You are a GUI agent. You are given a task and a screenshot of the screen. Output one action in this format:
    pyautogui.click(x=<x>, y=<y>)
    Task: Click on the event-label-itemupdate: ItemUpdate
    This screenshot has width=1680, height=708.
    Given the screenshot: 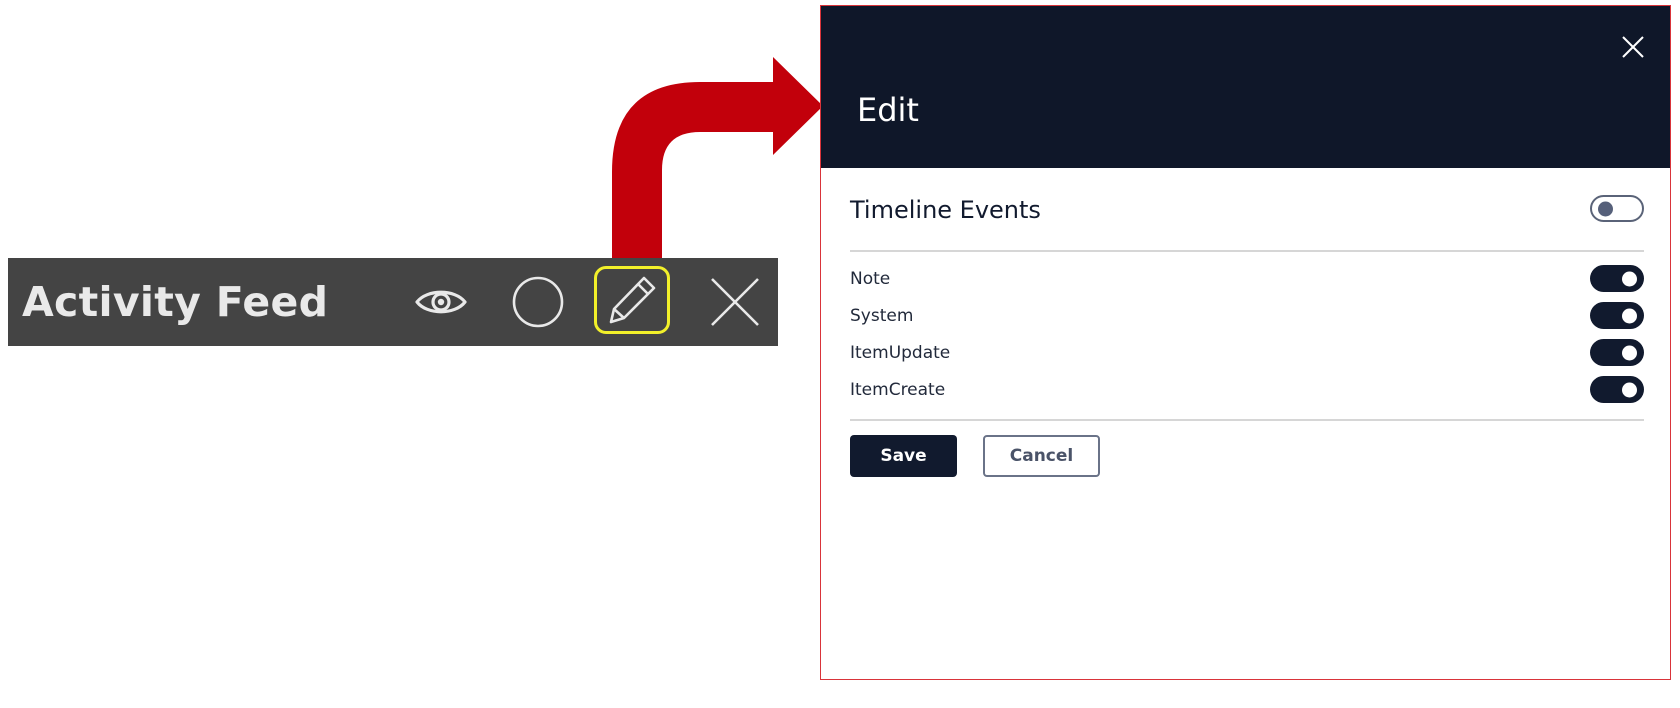 What is the action you would take?
    pyautogui.click(x=900, y=353)
    